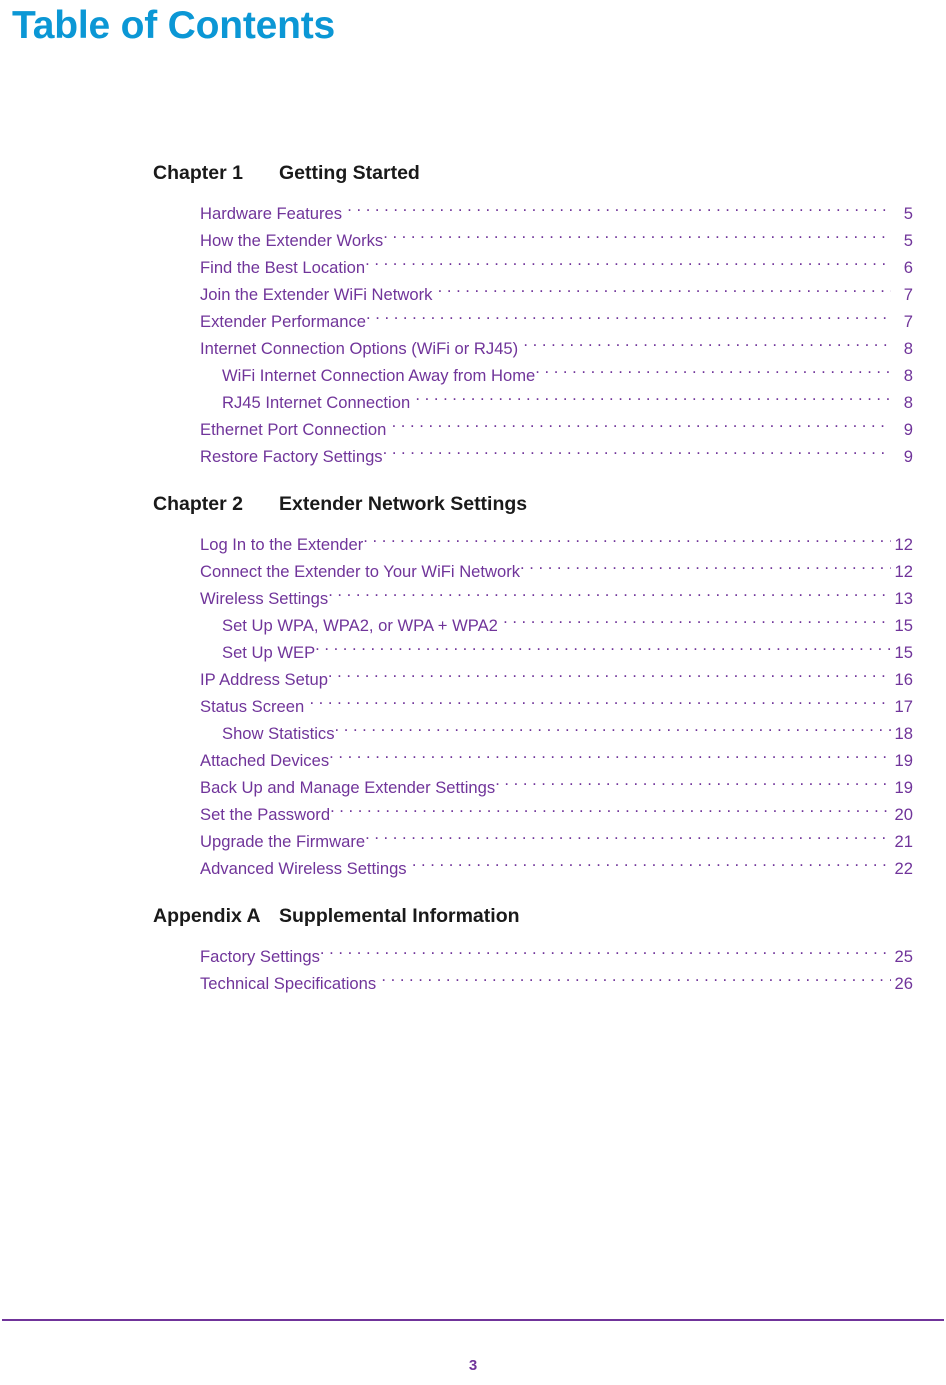  Describe the element at coordinates (292, 240) in the screenshot. I see `toc-entry-title: How the Extender Works` at that location.